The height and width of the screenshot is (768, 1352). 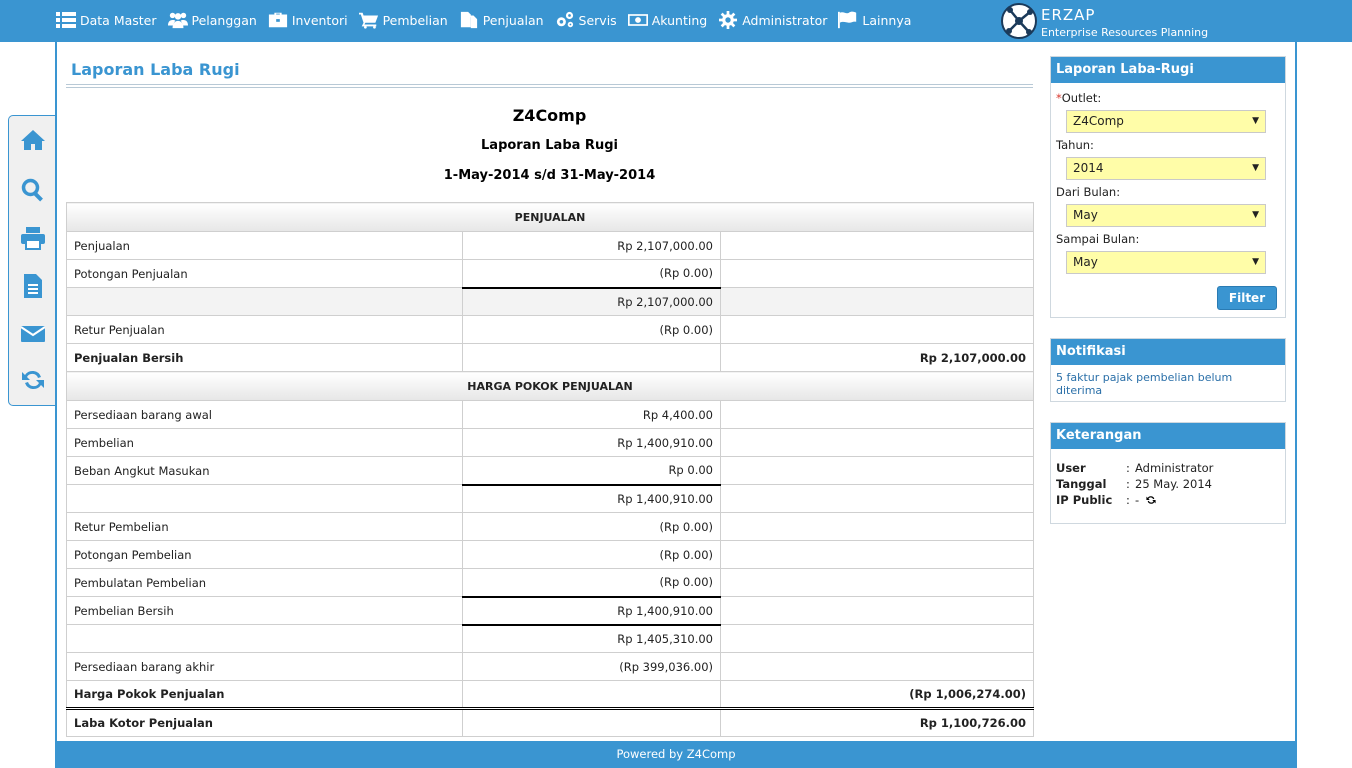 I want to click on nav-inventori-label: Inventori, so click(x=319, y=20).